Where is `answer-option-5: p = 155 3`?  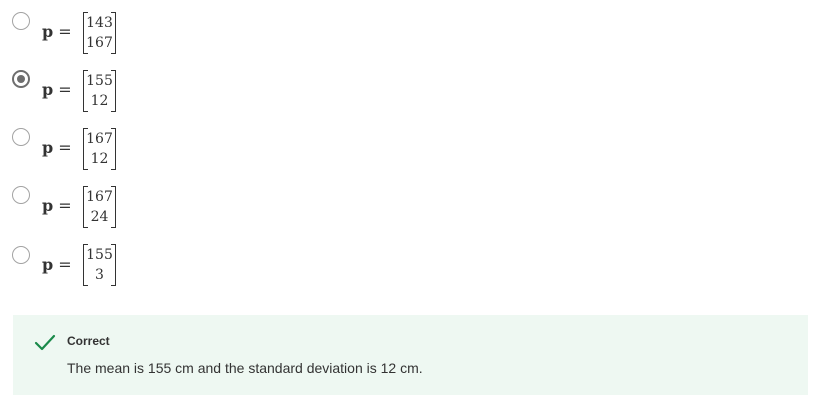 answer-option-5: p = 155 3 is located at coordinates (112, 266).